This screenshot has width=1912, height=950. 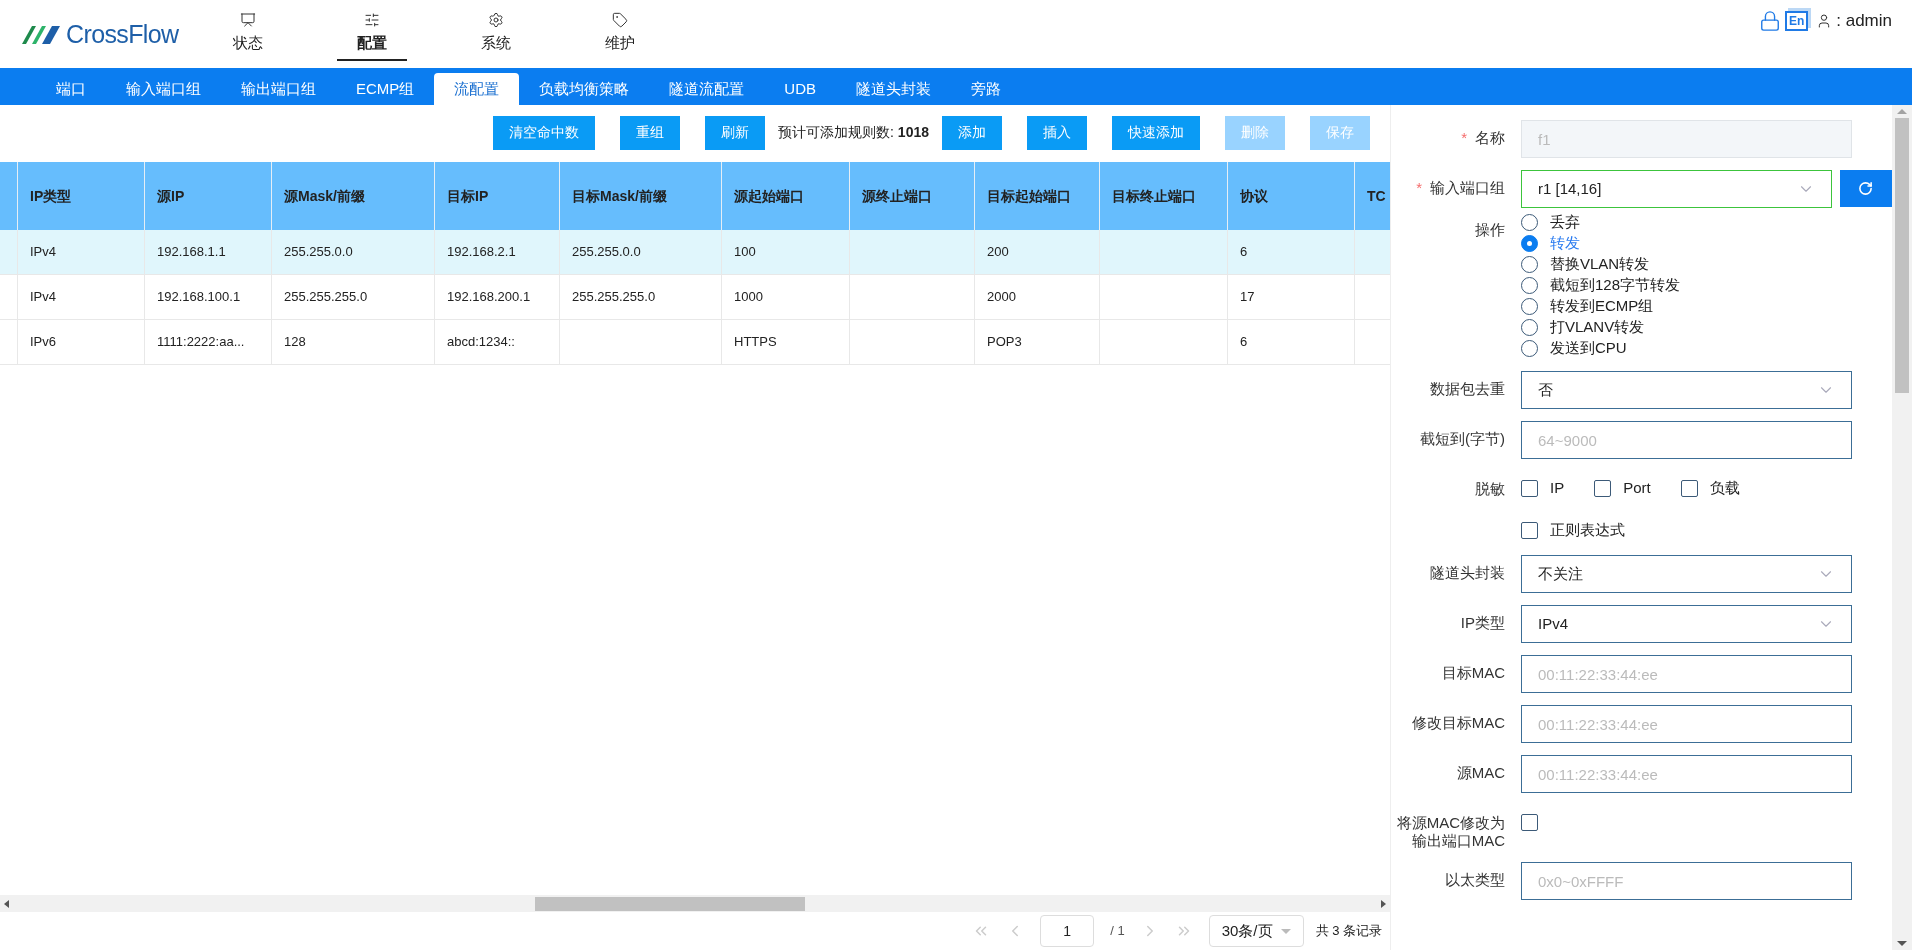 I want to click on table-cell-text: 1000, so click(x=748, y=297).